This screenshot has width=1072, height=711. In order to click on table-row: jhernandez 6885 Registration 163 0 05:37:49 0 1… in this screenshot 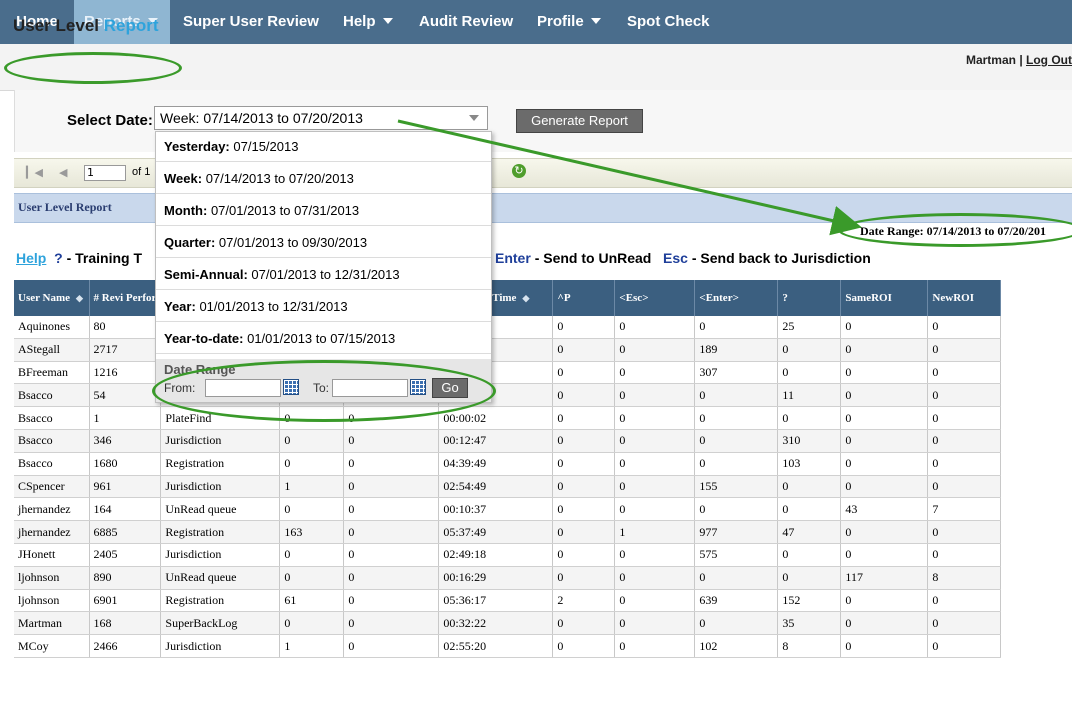, I will do `click(508, 532)`.